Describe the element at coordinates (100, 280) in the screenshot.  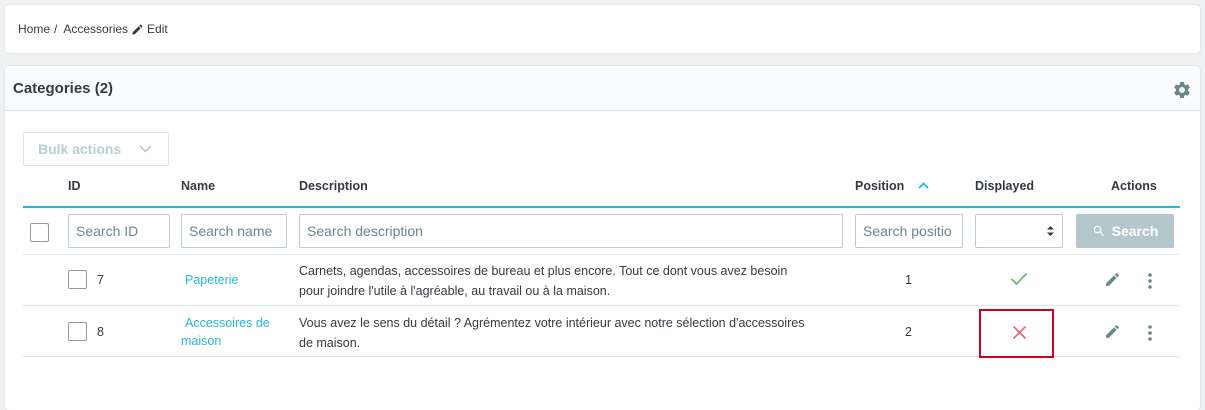
I see `row-id: 7` at that location.